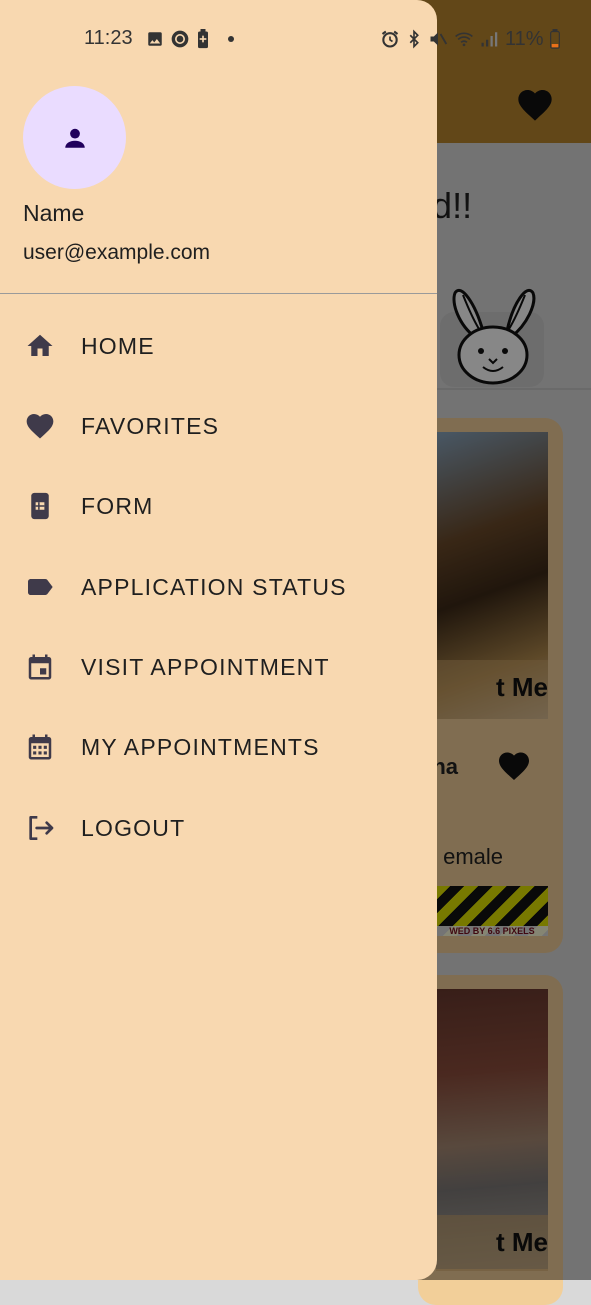 The width and height of the screenshot is (591, 1305). What do you see at coordinates (390, 39) in the screenshot?
I see `alarm-icon` at bounding box center [390, 39].